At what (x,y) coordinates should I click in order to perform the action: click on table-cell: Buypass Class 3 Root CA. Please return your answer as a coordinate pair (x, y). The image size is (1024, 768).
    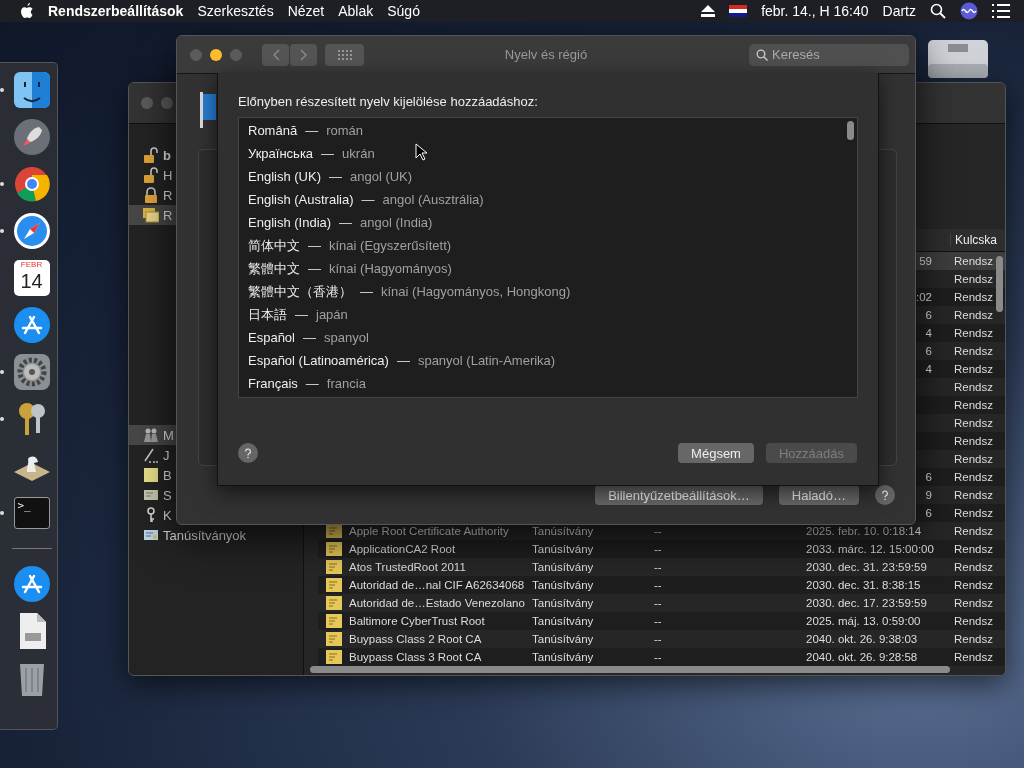
    Looking at the image, I should click on (415, 657).